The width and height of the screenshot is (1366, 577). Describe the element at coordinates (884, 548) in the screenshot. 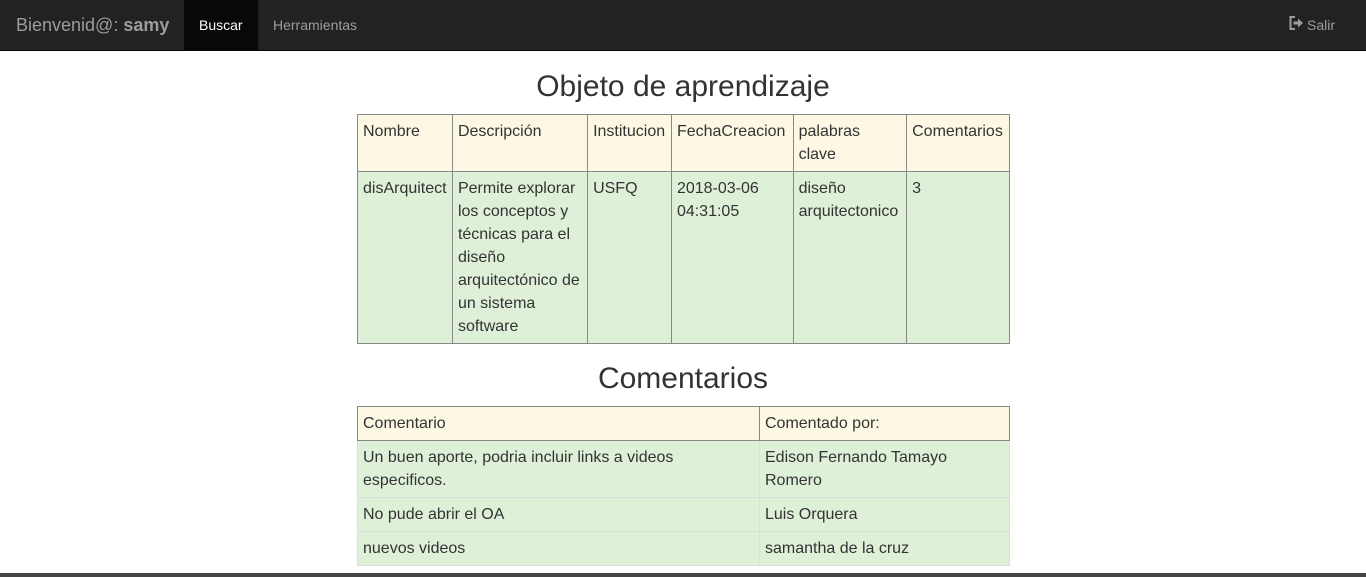

I see `cell-comentado-por: samantha de la cruz` at that location.